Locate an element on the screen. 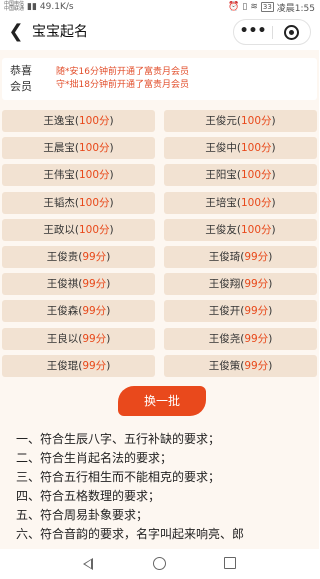 This screenshot has height=579, width=320. name-card: 王良以(99分) is located at coordinates (78, 339).